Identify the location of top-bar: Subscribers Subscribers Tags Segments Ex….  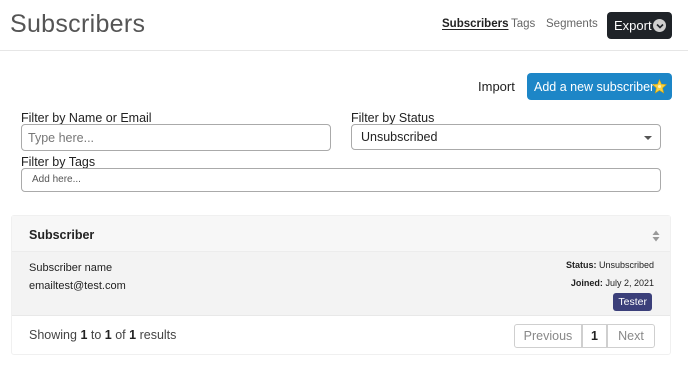
(344, 25).